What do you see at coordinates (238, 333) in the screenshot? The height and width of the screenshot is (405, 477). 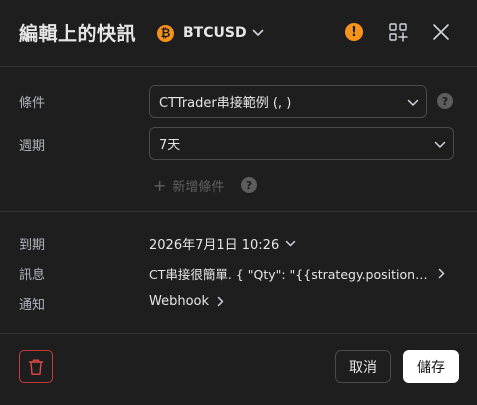 I see `footer-divider` at bounding box center [238, 333].